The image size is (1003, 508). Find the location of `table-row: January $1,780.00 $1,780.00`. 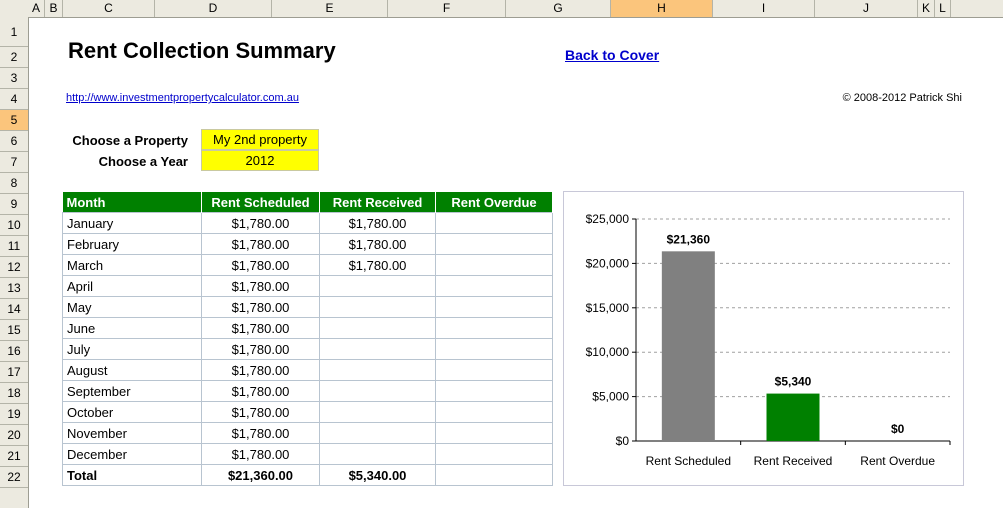

table-row: January $1,780.00 $1,780.00 is located at coordinates (307, 223).